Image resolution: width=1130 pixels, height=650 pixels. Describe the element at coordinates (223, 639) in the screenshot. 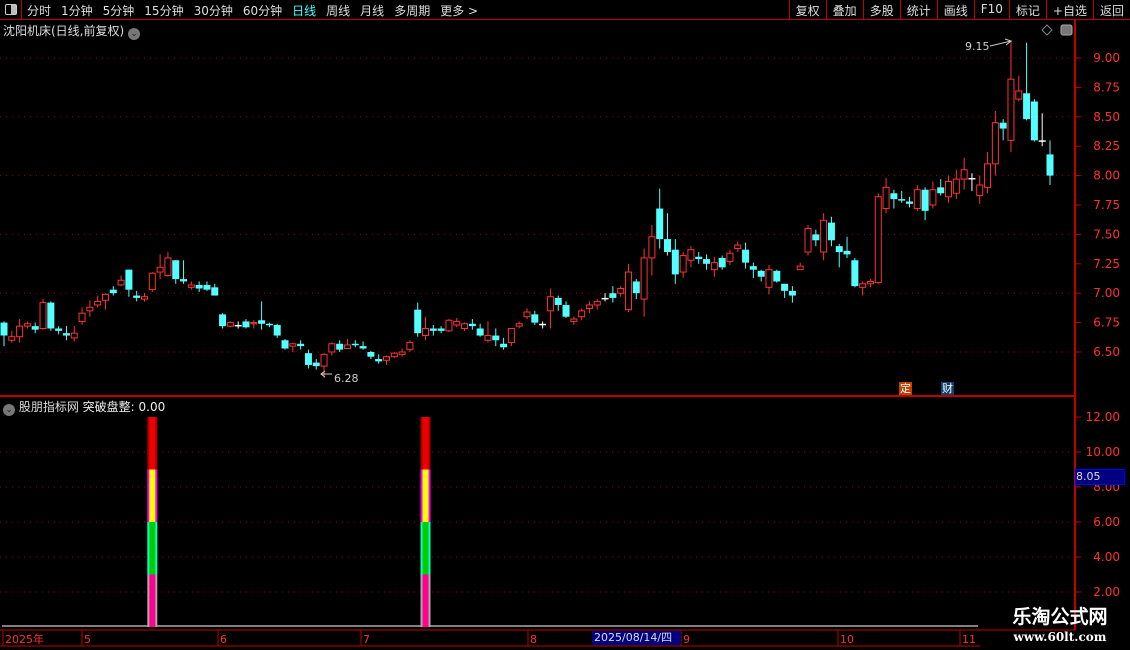

I see `date-label: 6` at that location.